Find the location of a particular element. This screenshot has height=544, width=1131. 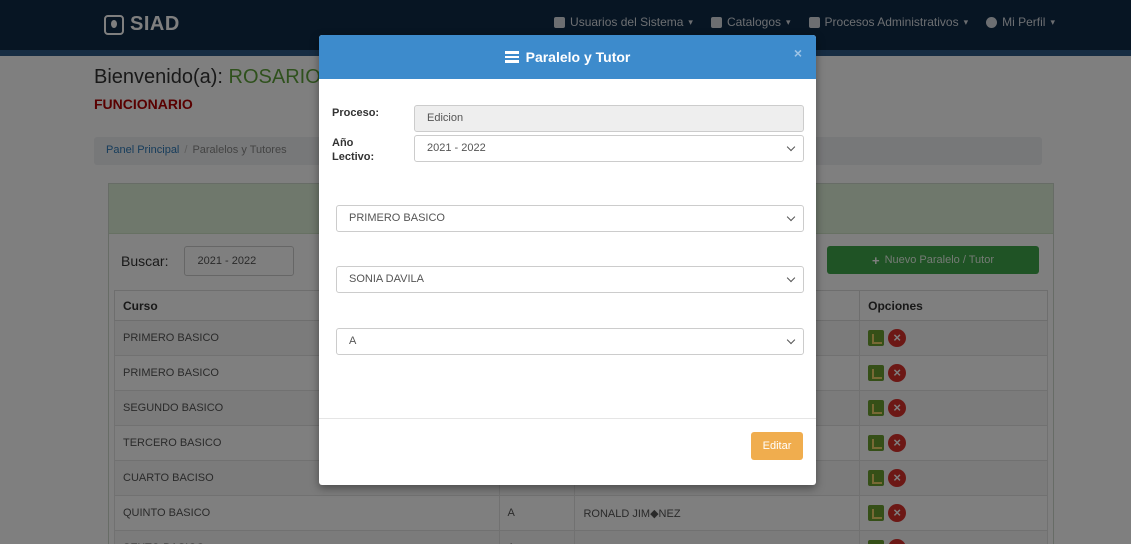

modal-title: Paralelo y Tutor is located at coordinates (578, 57).